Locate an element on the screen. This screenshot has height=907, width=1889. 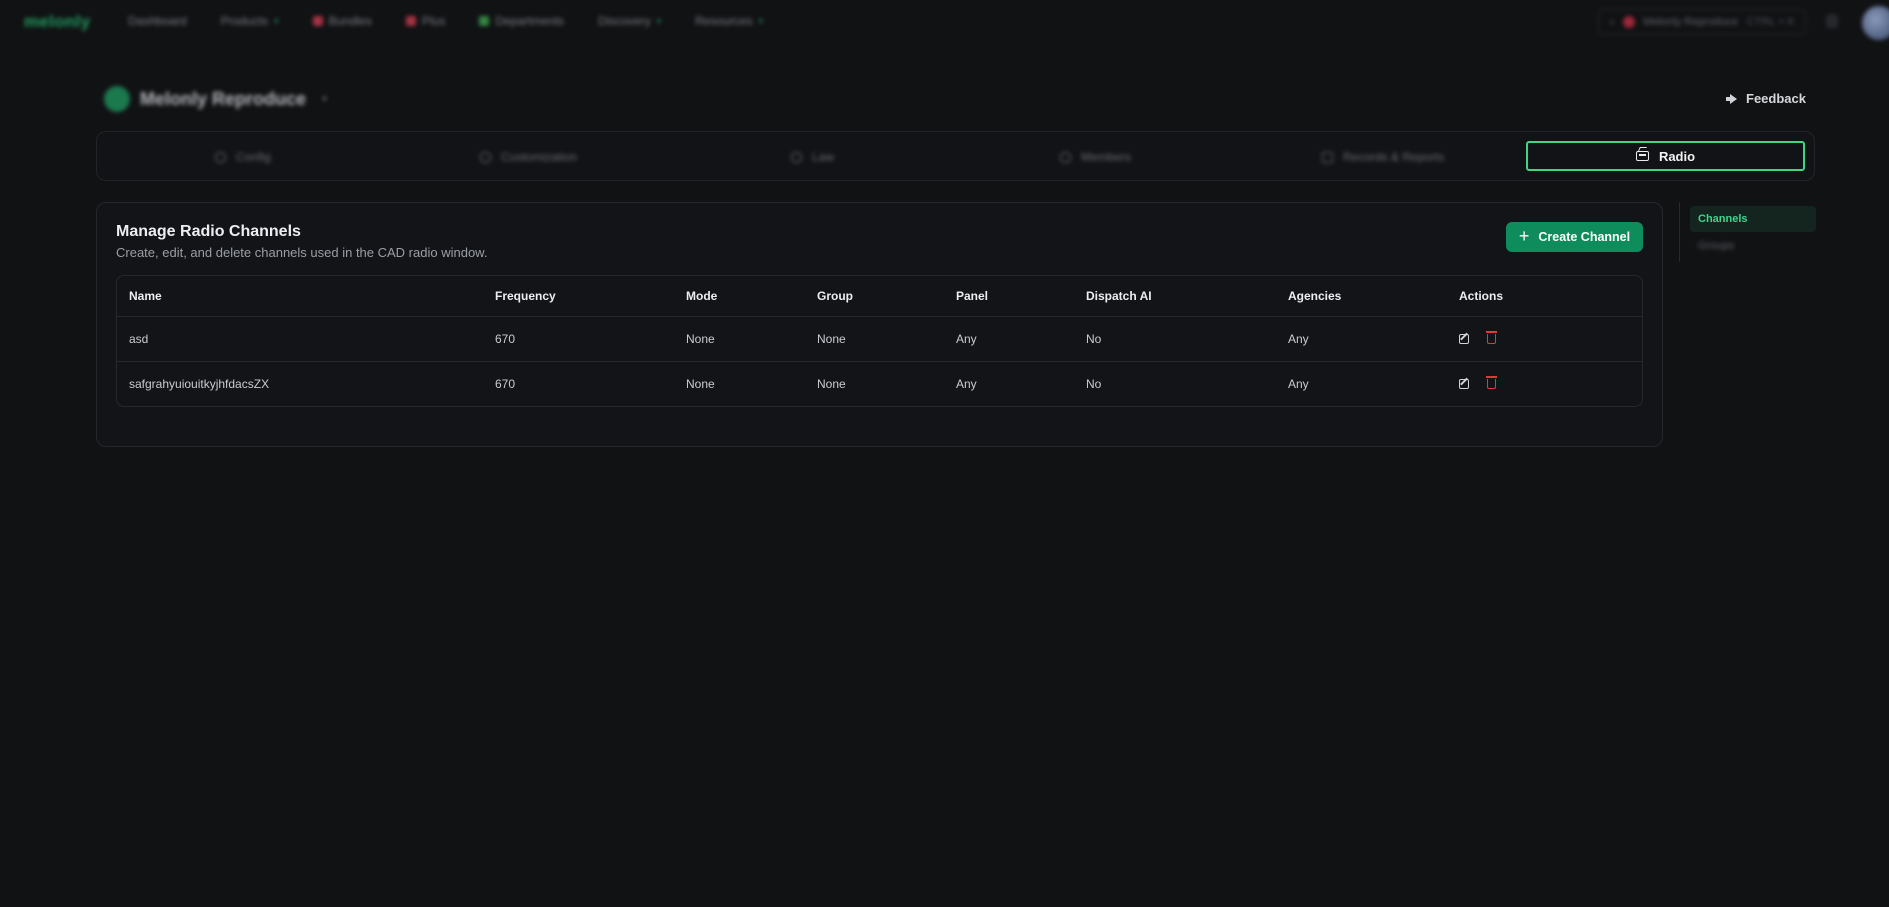
radio-subnav: Channels Groups is located at coordinates (1748, 232).